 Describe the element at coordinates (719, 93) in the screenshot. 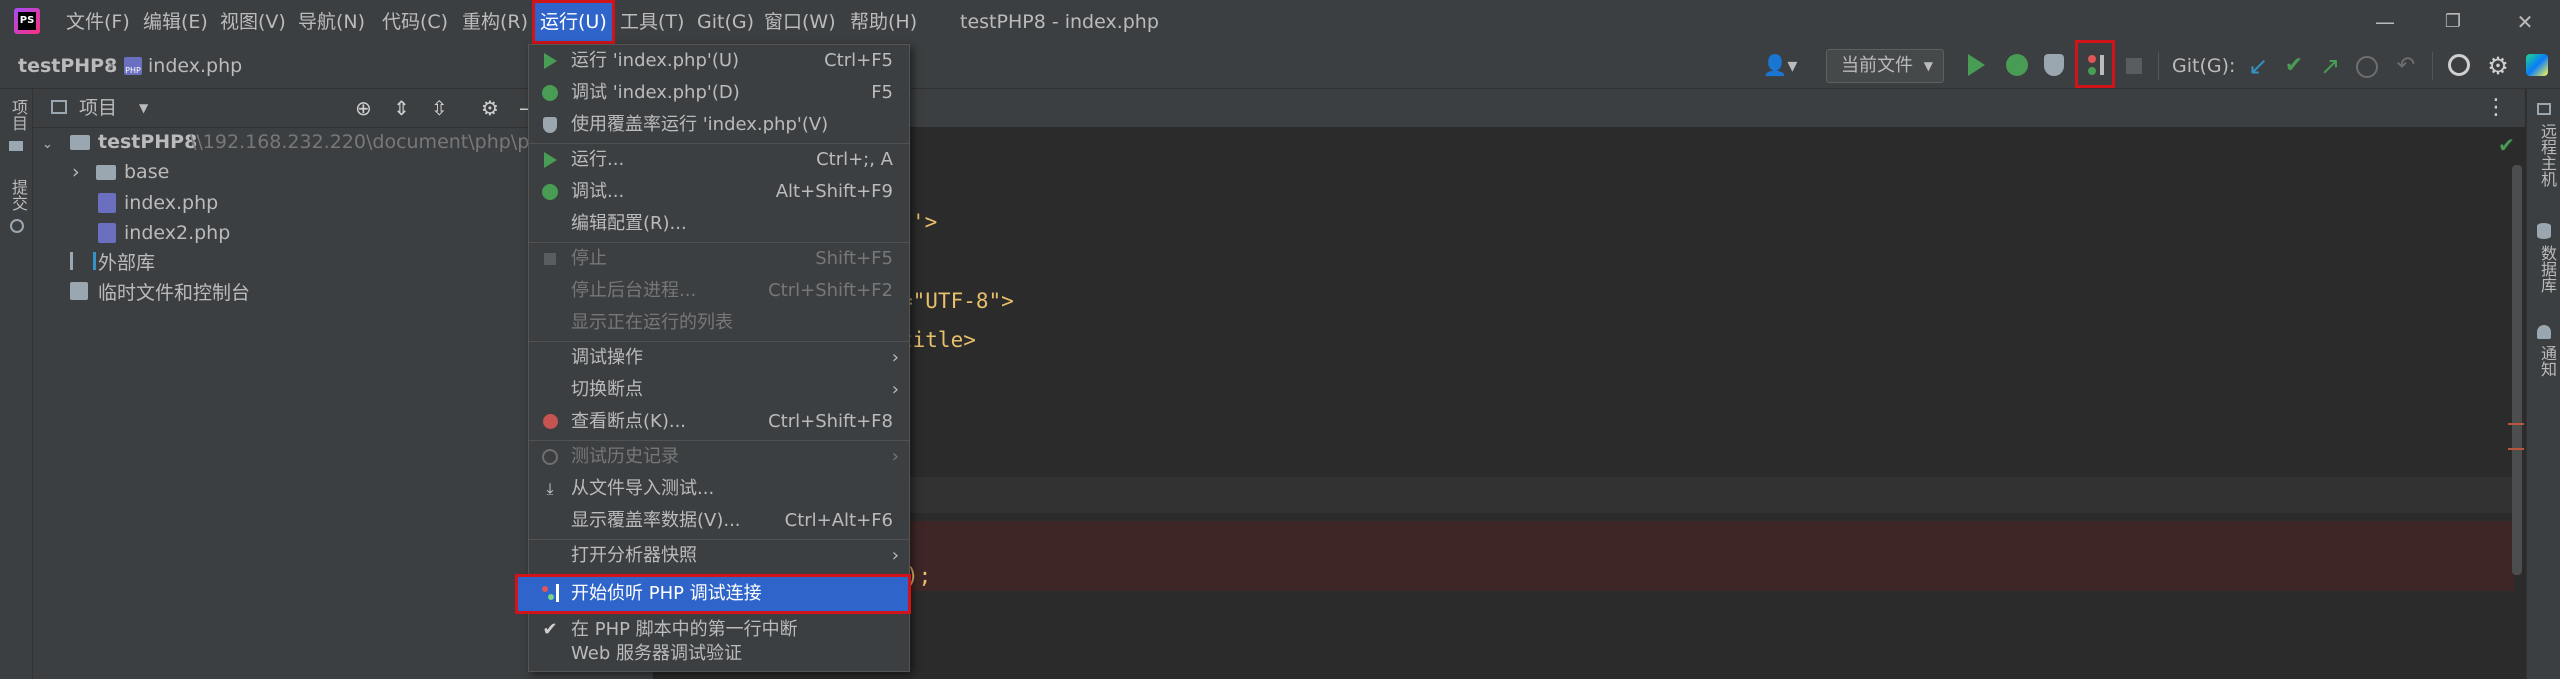

I see `menu-item-debug-index: 调试 'index.php'(D) F5` at that location.